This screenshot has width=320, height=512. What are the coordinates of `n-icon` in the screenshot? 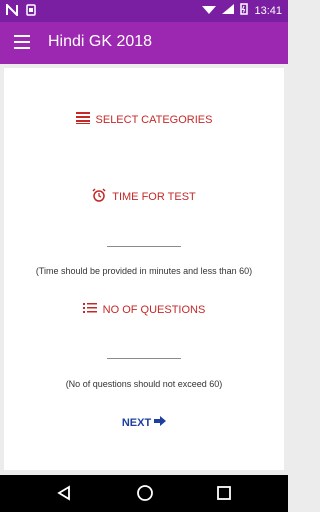 It's located at (12, 11).